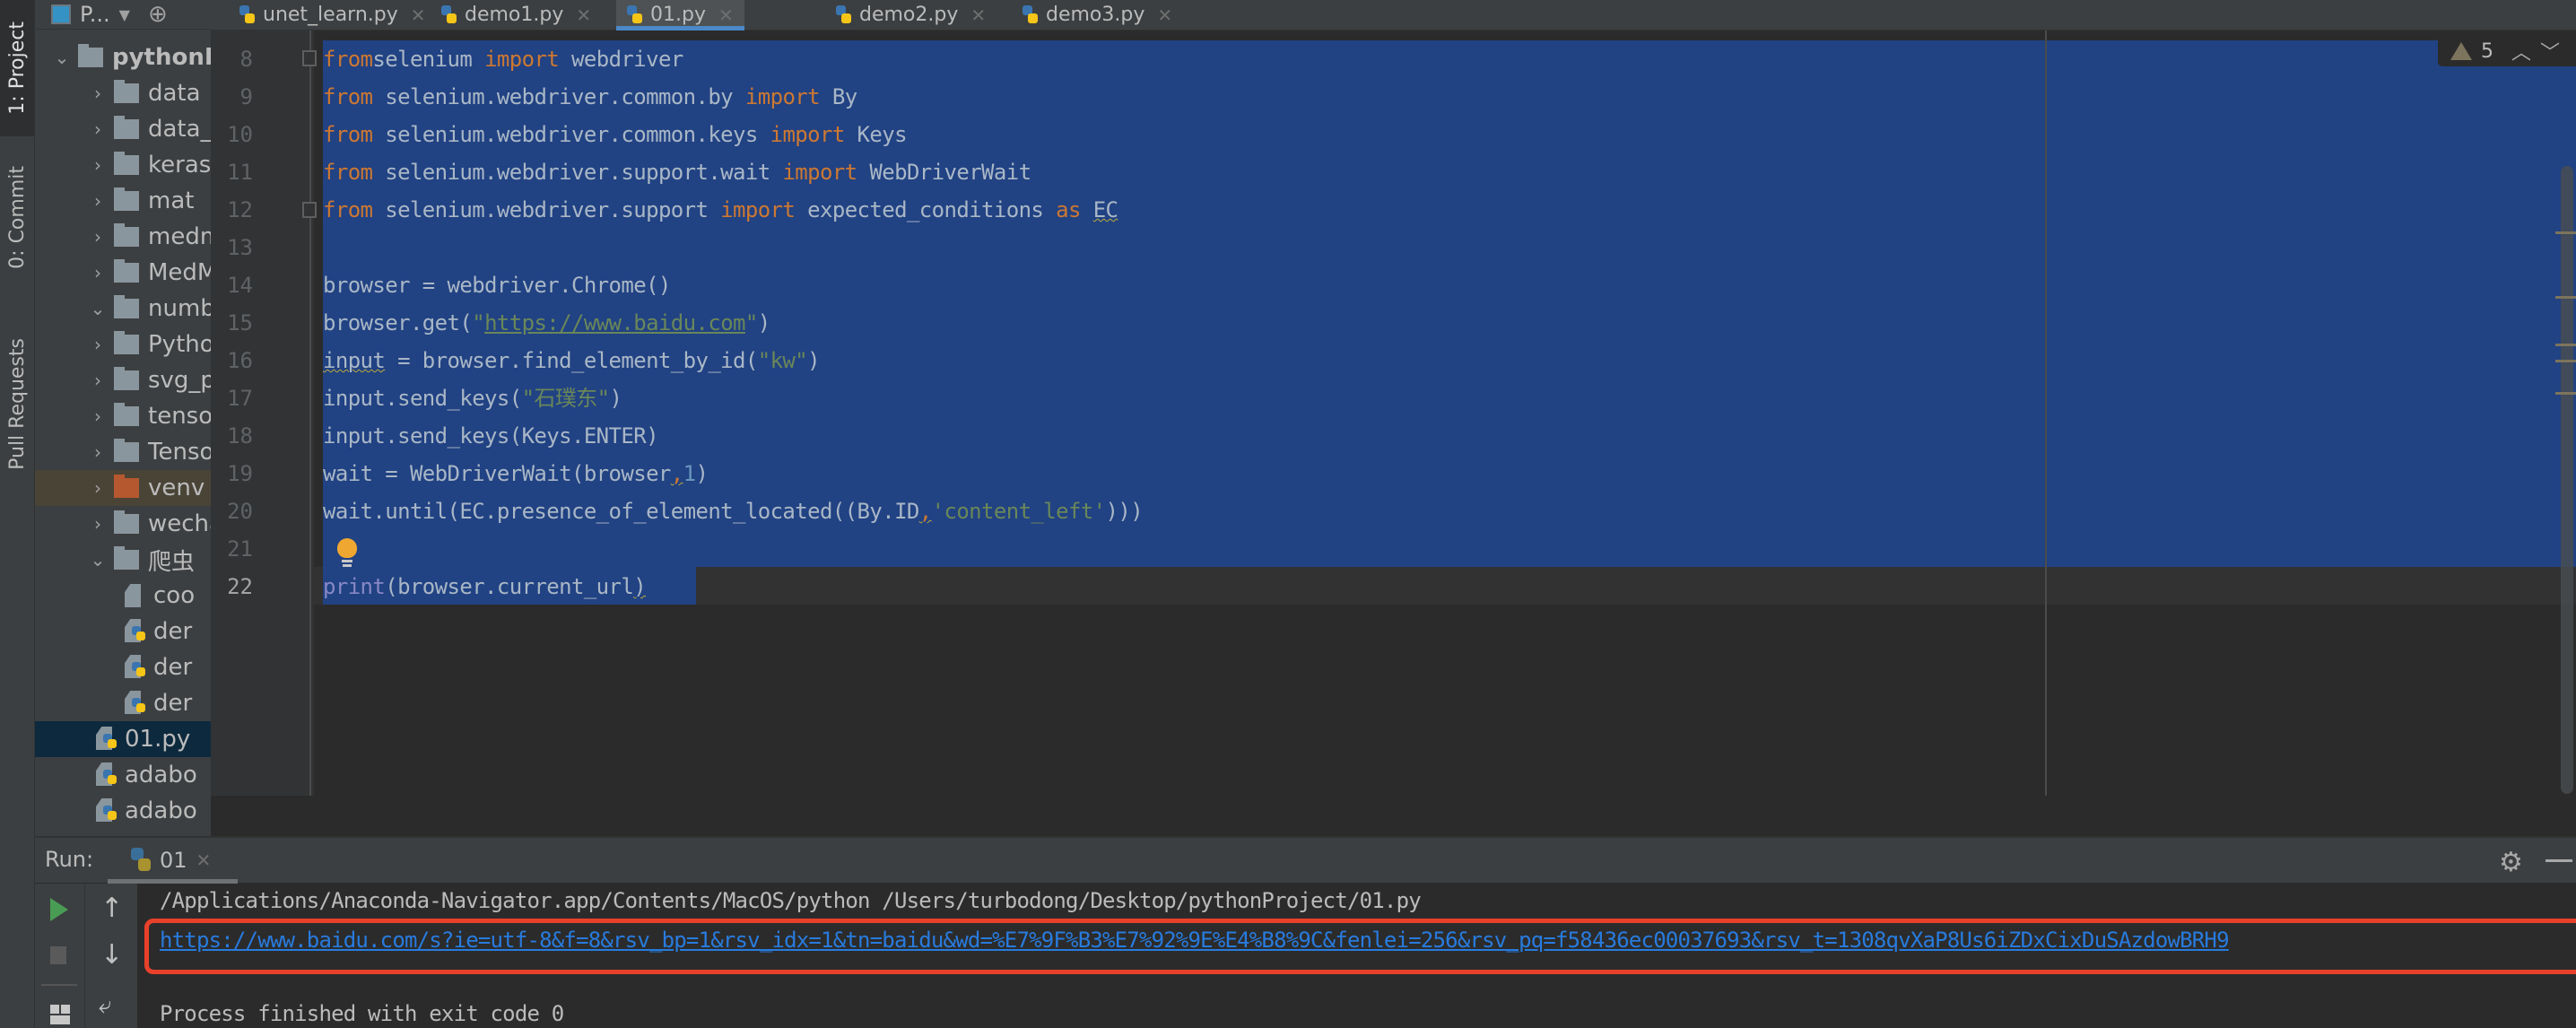 The height and width of the screenshot is (1028, 2576). Describe the element at coordinates (516, 473) in the screenshot. I see `code-line: wait = WebDriverWait(browser,1)` at that location.